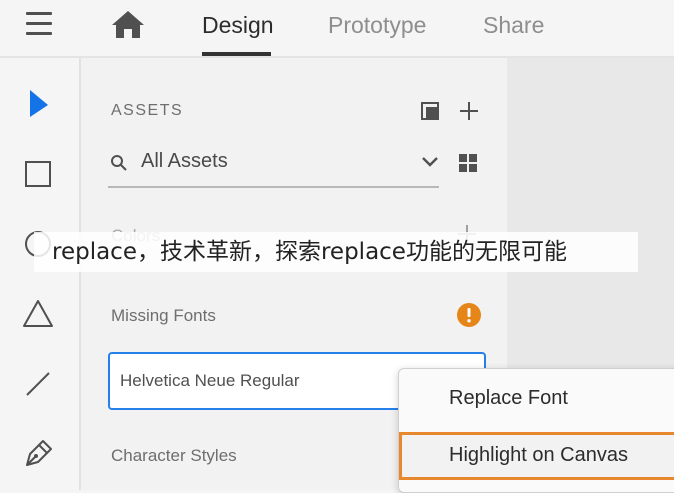 This screenshot has height=493, width=674. What do you see at coordinates (430, 162) in the screenshot?
I see `chevron-down-icon` at bounding box center [430, 162].